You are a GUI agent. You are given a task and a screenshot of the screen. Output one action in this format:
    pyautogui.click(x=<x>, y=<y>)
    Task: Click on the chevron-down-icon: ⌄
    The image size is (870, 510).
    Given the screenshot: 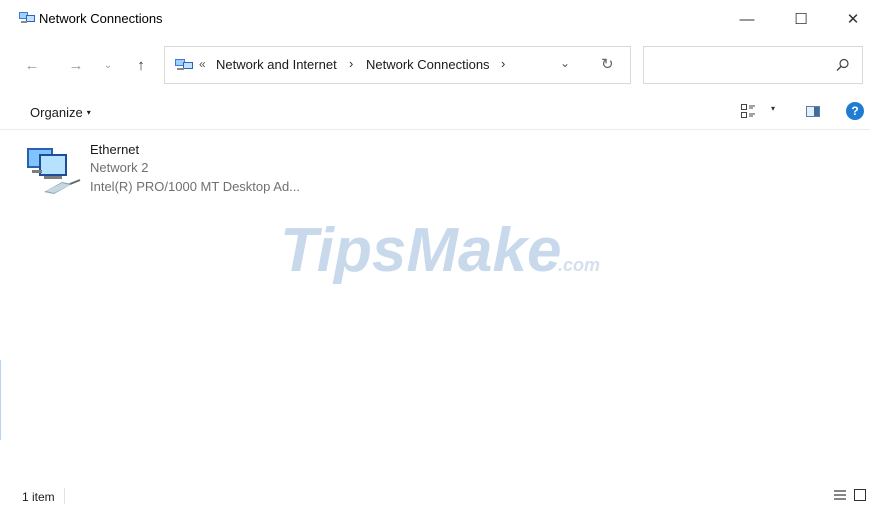 What is the action you would take?
    pyautogui.click(x=108, y=65)
    